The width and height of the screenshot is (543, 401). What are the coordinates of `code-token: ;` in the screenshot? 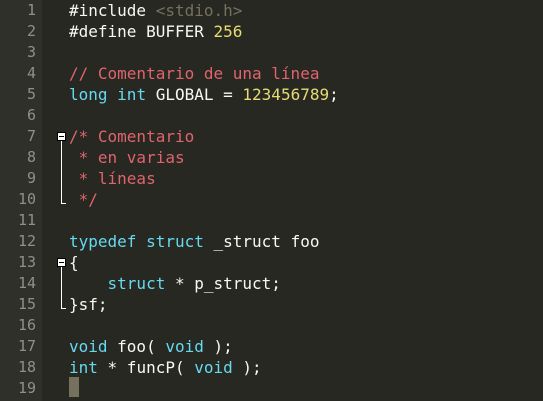 It's located at (334, 94).